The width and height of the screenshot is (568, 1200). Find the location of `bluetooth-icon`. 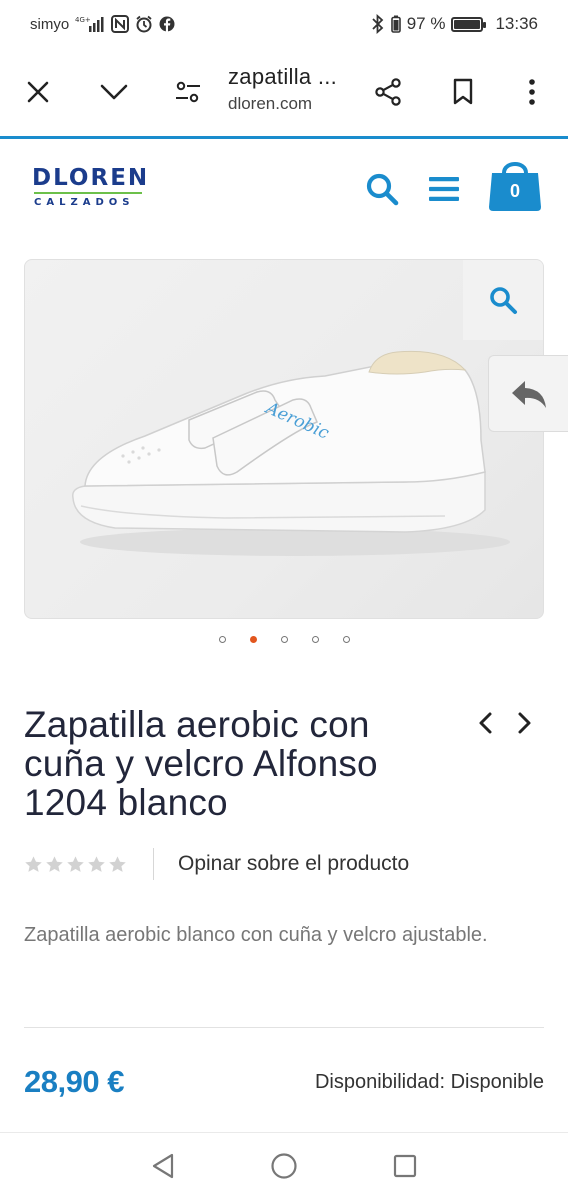

bluetooth-icon is located at coordinates (378, 24).